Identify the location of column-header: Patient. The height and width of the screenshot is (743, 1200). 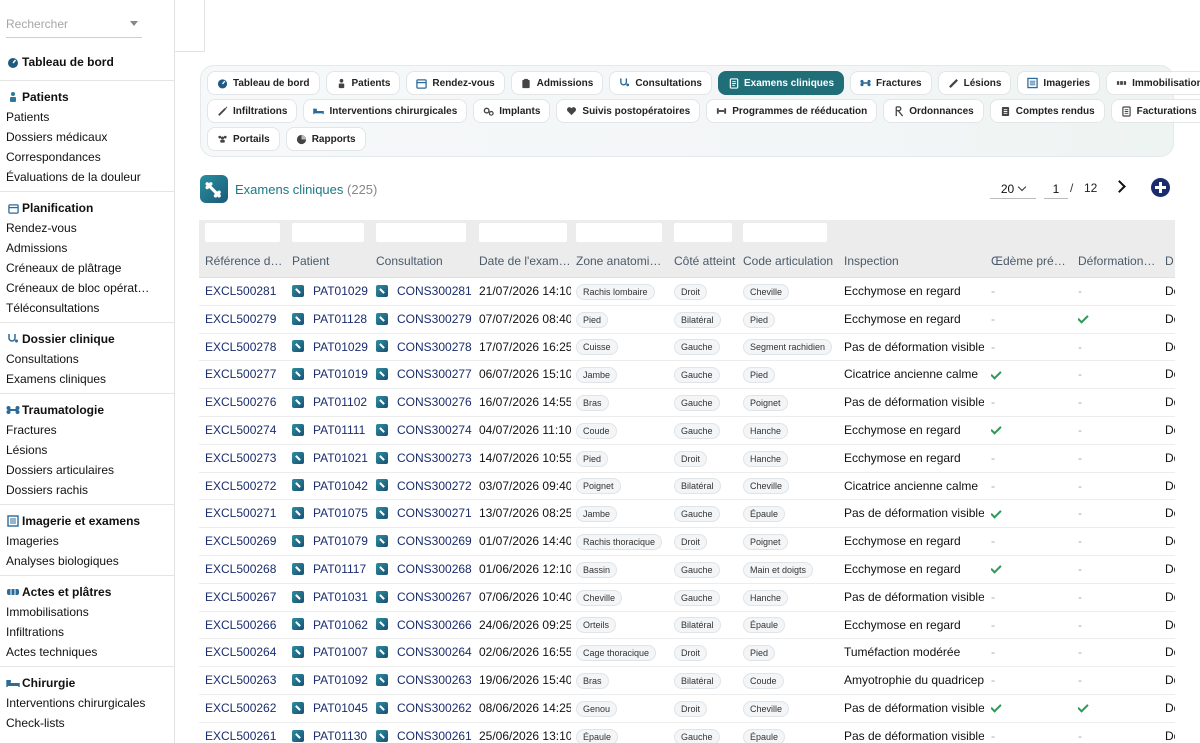
(331, 261).